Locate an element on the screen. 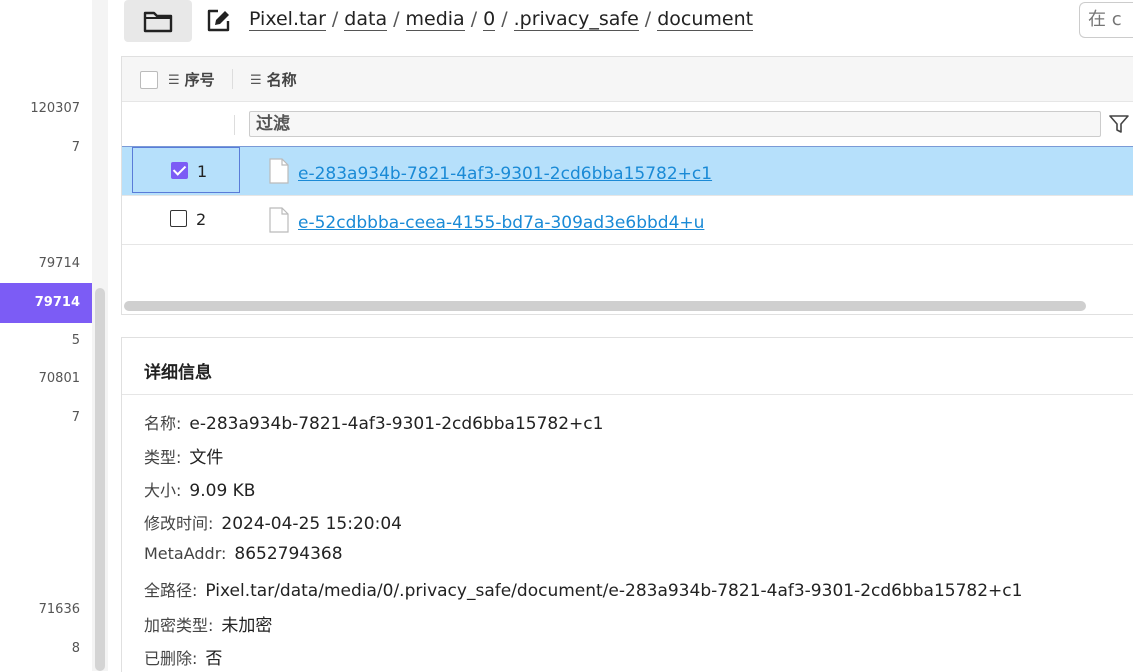 Image resolution: width=1133 pixels, height=672 pixels. edit-icon is located at coordinates (218, 21).